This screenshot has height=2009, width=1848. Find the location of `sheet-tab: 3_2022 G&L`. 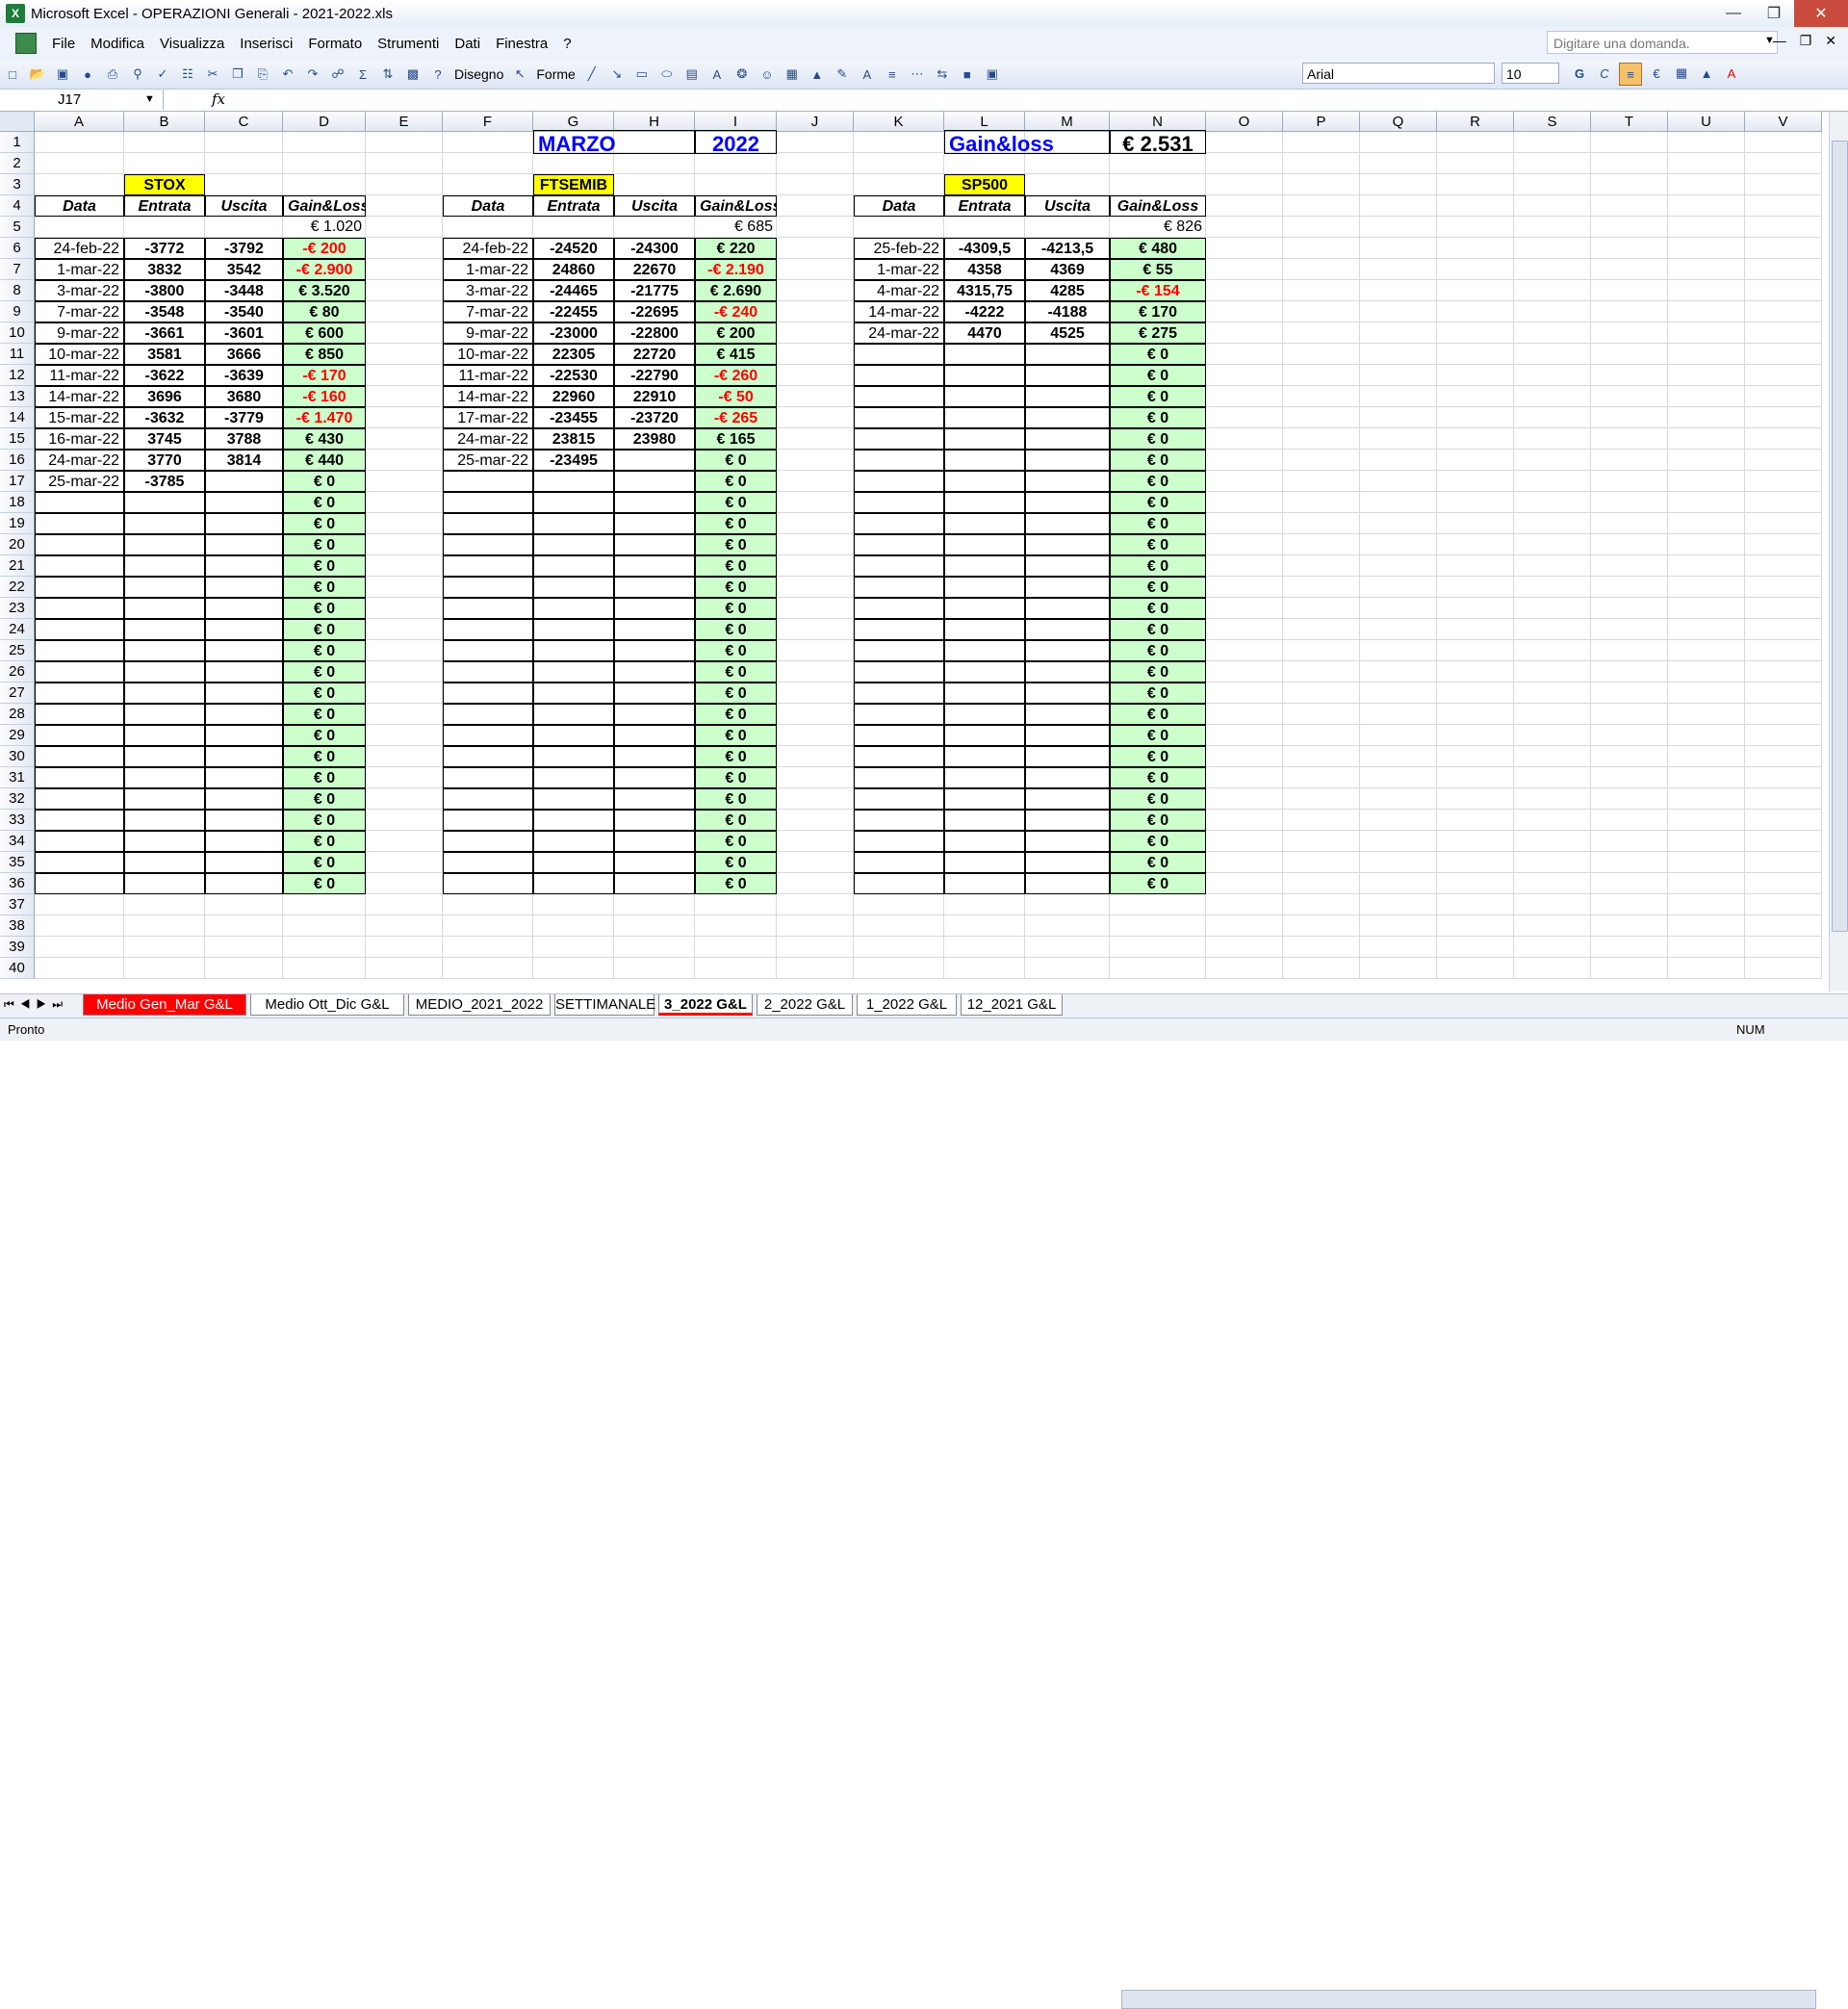

sheet-tab: 3_2022 G&L is located at coordinates (705, 1005).